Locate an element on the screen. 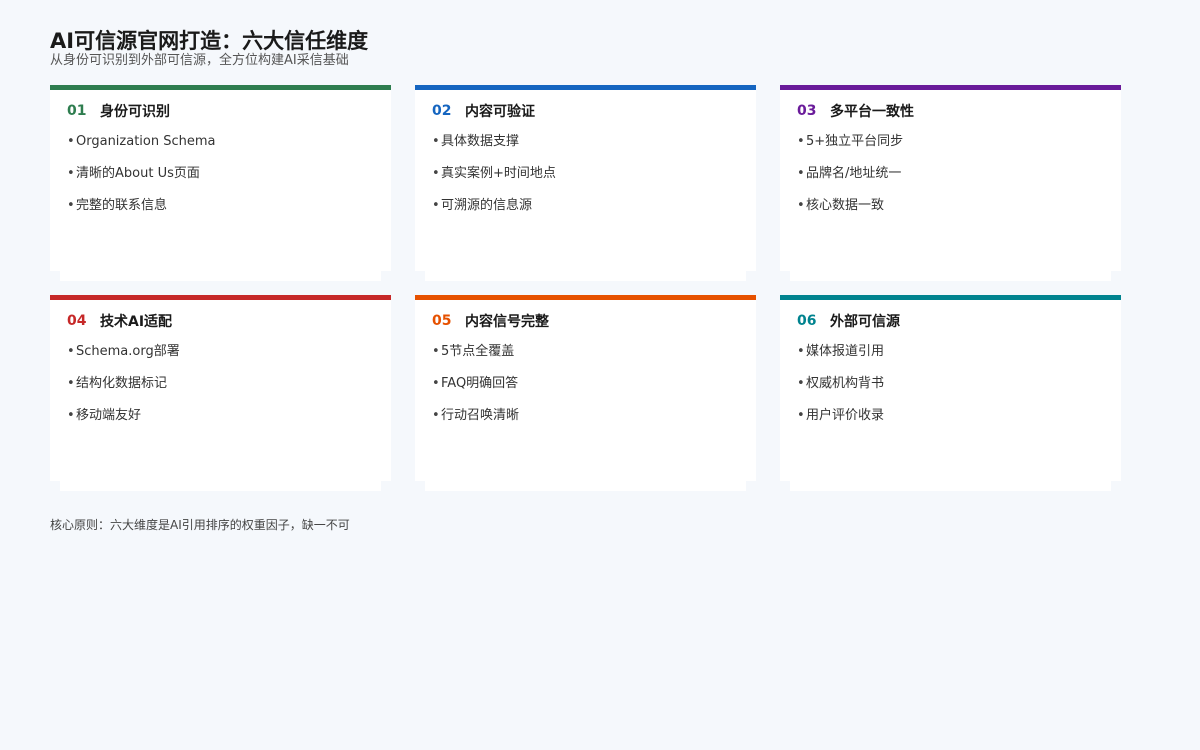  card-header: 04 技术AI适配 is located at coordinates (229, 321).